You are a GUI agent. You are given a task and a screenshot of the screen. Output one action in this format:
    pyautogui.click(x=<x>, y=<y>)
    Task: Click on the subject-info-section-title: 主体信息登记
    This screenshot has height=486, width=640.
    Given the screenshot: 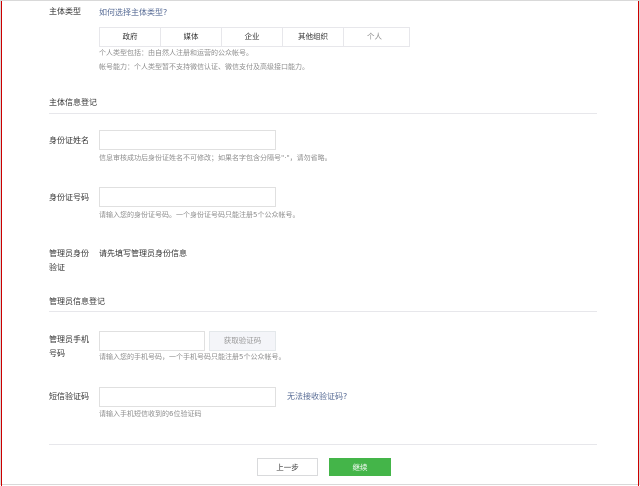 What is the action you would take?
    pyautogui.click(x=73, y=102)
    